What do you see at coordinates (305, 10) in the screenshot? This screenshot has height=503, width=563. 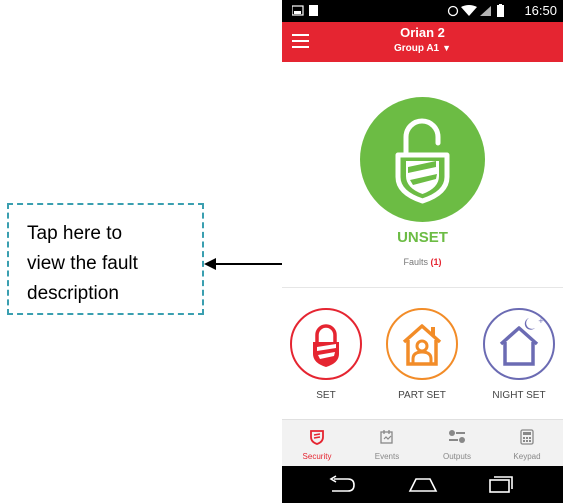 I see `notification-icons` at bounding box center [305, 10].